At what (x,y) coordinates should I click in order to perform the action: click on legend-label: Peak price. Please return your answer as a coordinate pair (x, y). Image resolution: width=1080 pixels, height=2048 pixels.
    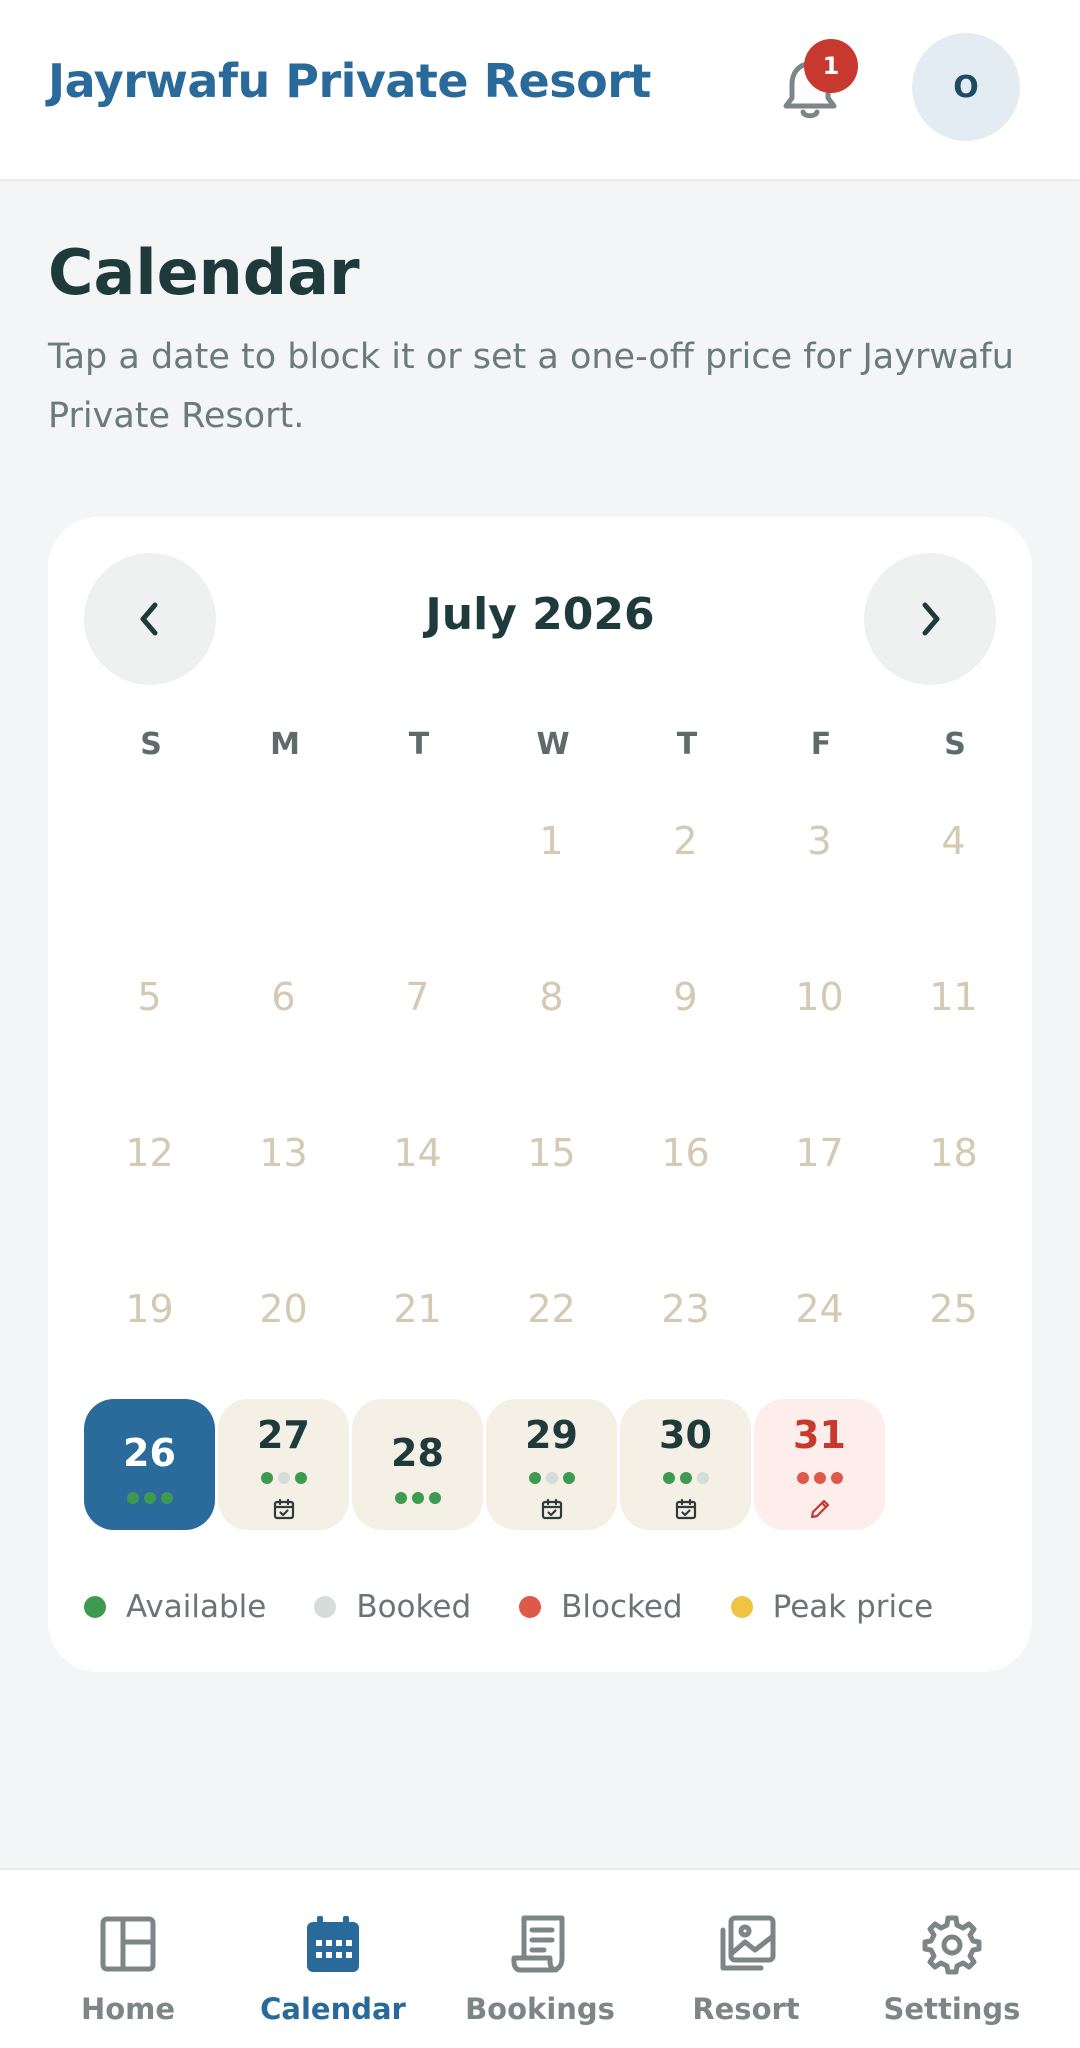
    Looking at the image, I should click on (853, 1607).